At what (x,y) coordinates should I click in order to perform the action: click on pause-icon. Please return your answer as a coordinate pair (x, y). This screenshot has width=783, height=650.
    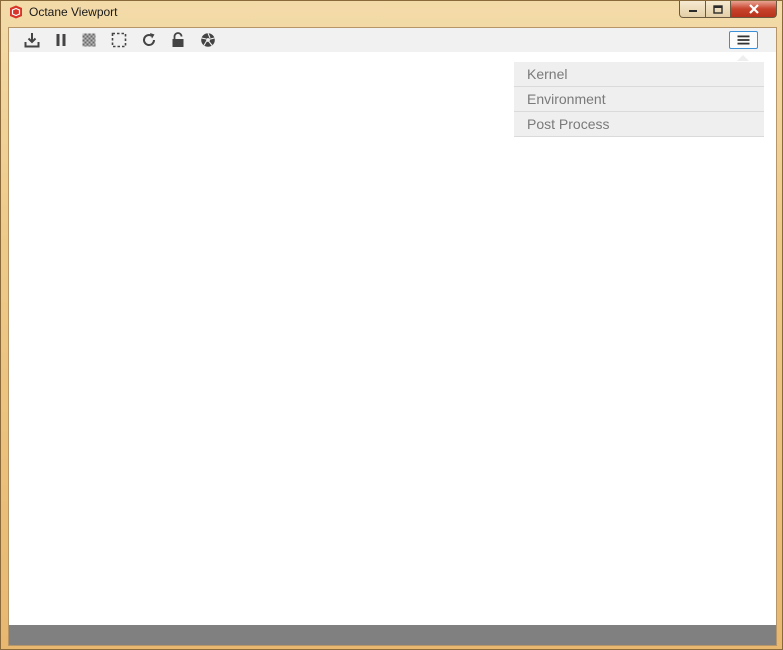
    Looking at the image, I should click on (61, 40).